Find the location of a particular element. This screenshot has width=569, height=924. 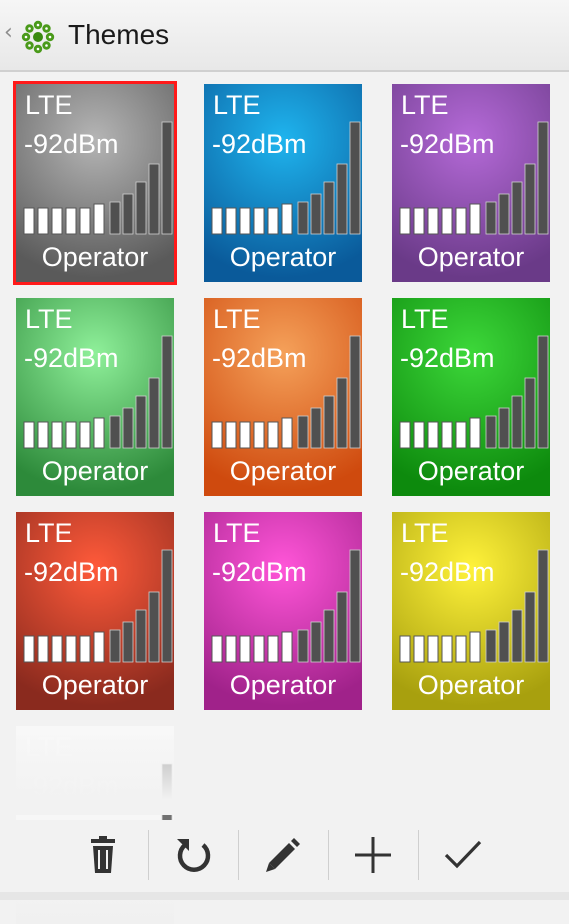

add-button is located at coordinates (373, 855).